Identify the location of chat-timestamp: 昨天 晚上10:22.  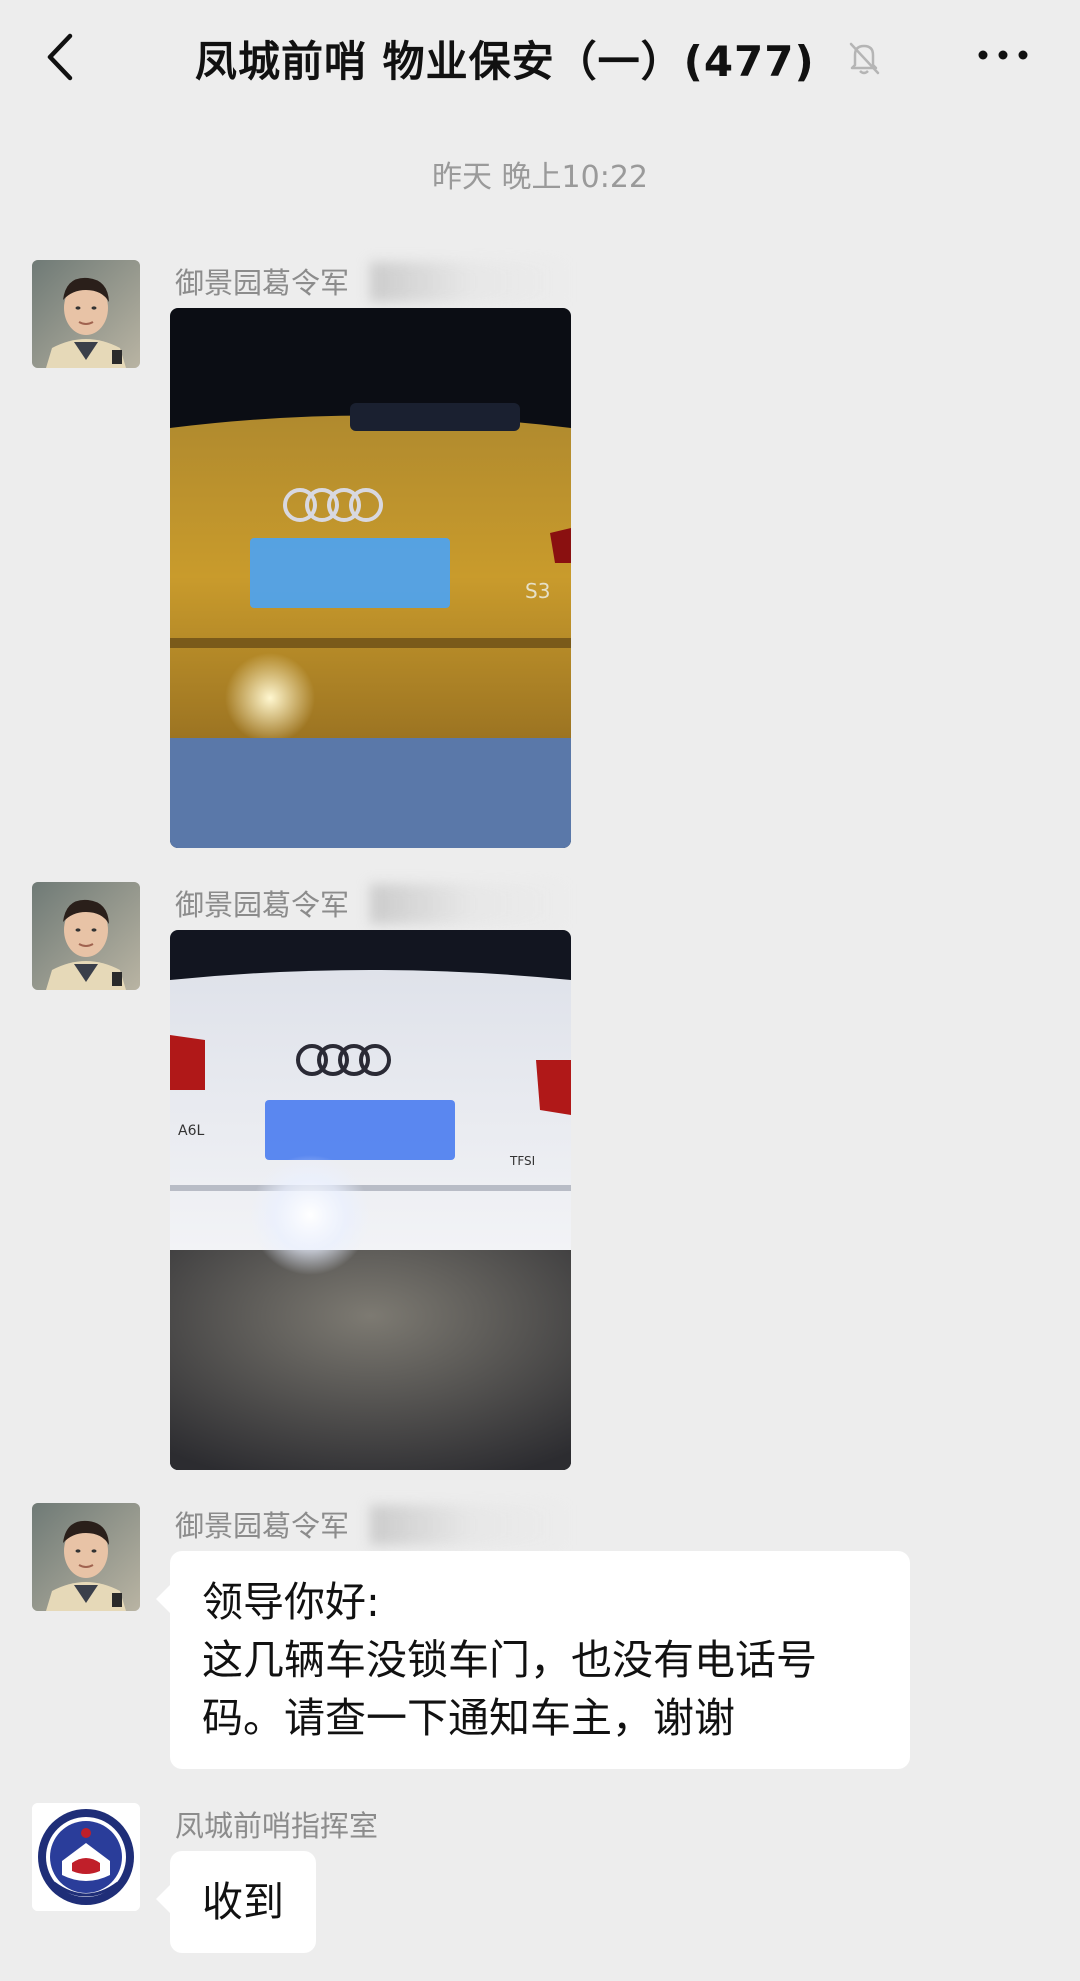
(540, 177).